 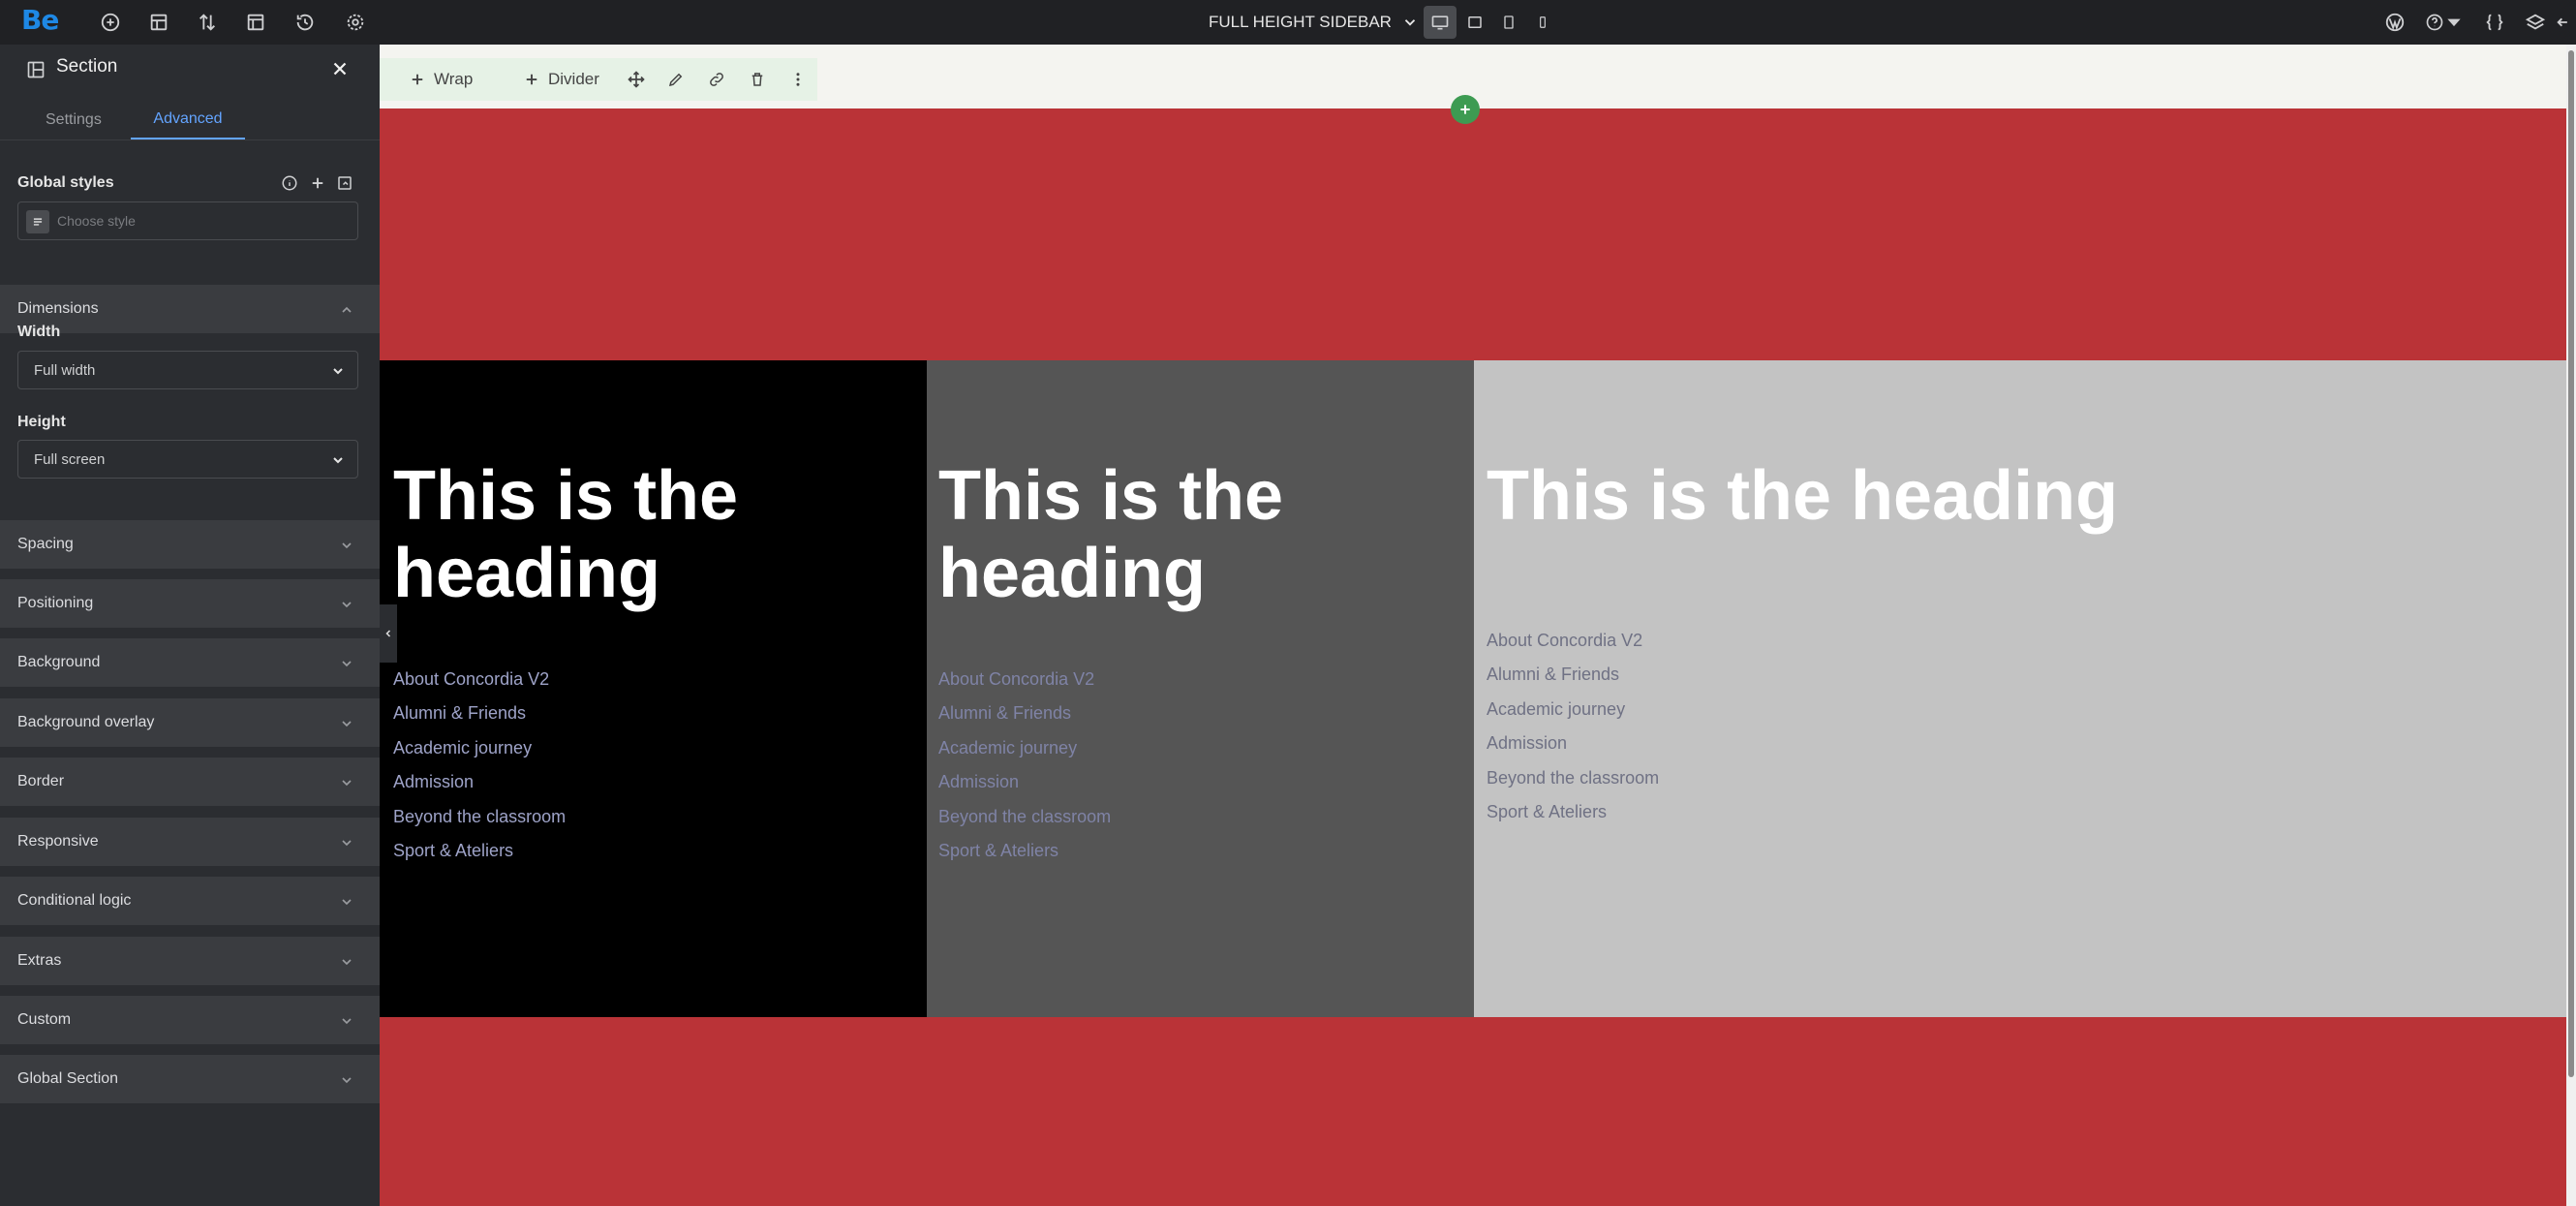 What do you see at coordinates (187, 220) in the screenshot?
I see `global-style-select: Choose style` at bounding box center [187, 220].